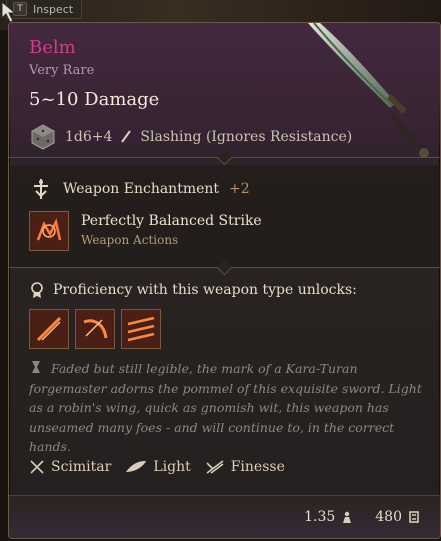  What do you see at coordinates (347, 517) in the screenshot?
I see `weight-icon` at bounding box center [347, 517].